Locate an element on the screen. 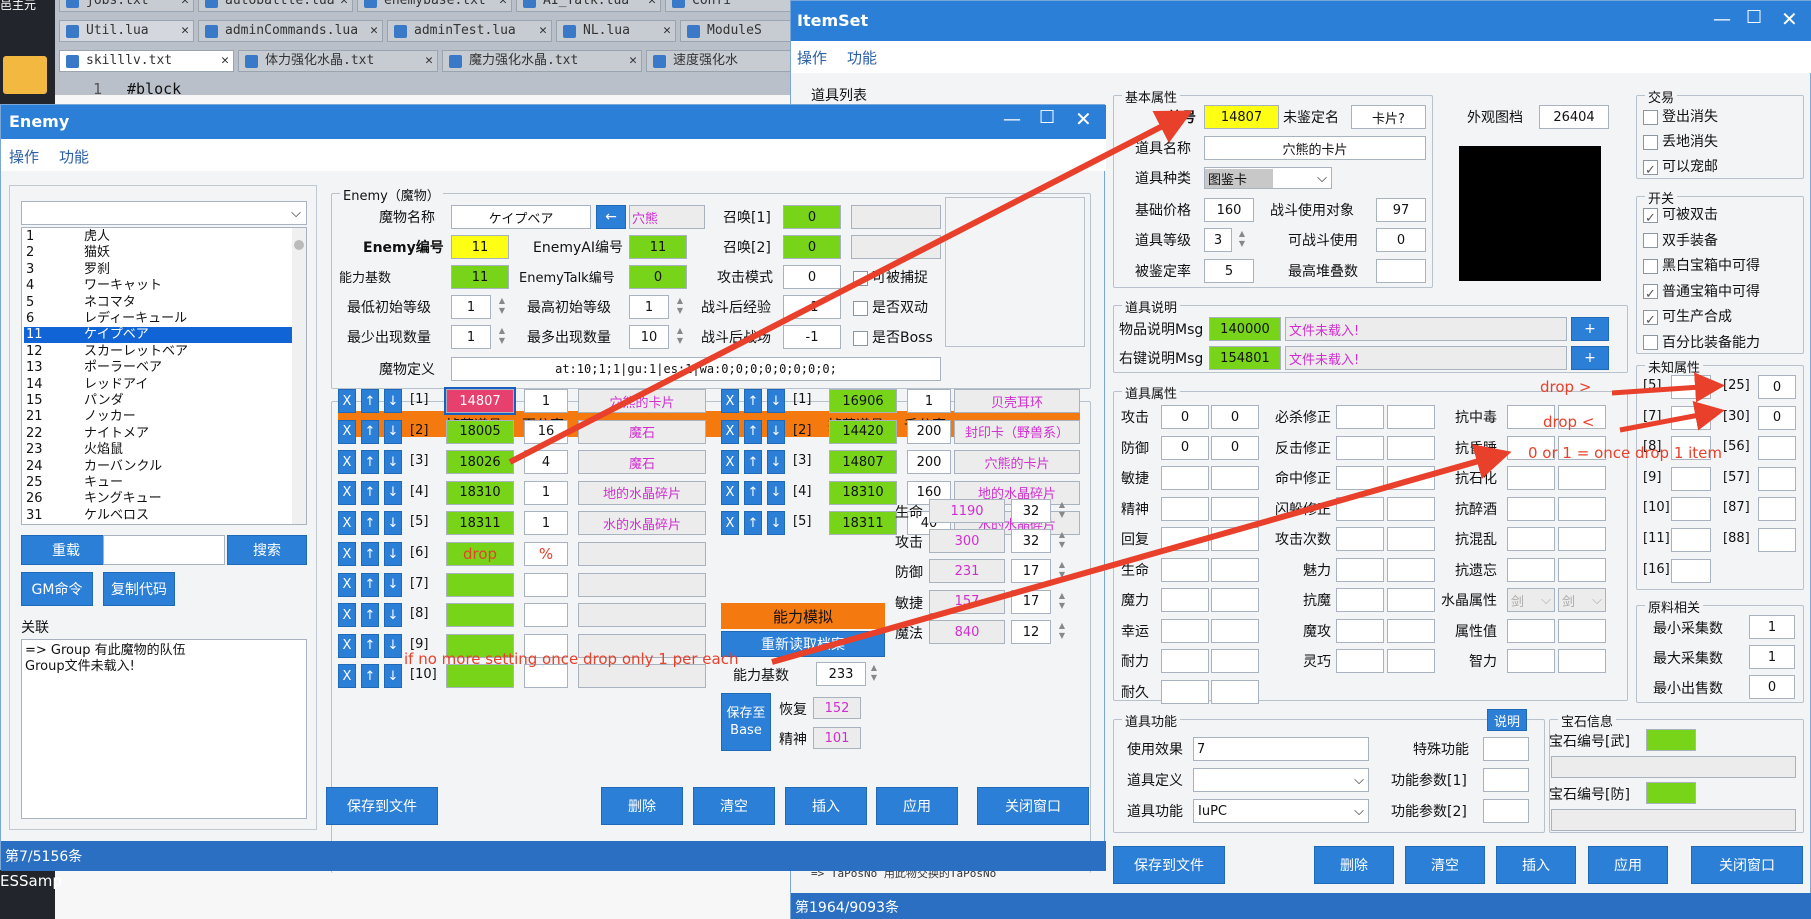 The width and height of the screenshot is (1811, 919). annotation-drop-gt: drop > is located at coordinates (1566, 387).